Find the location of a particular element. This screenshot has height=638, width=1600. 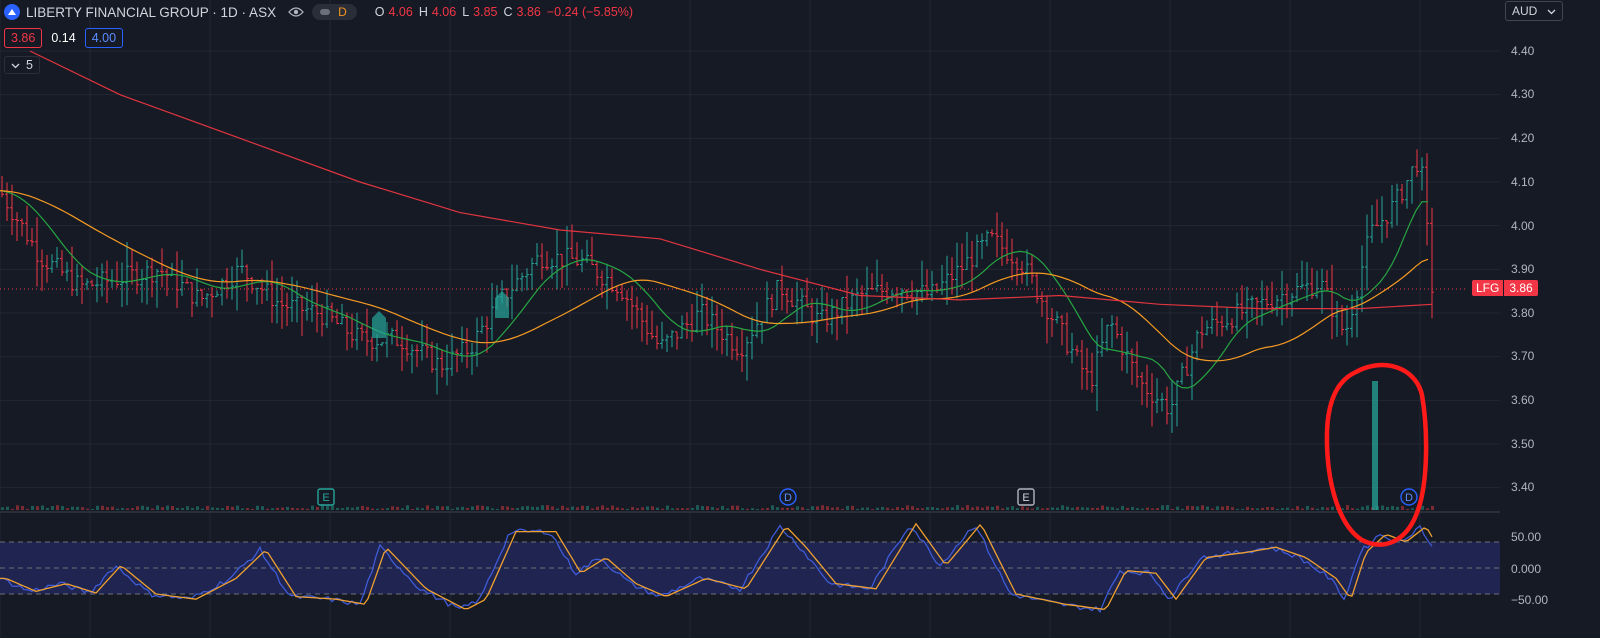

price-axis-label: 3.80 is located at coordinates (1523, 313).